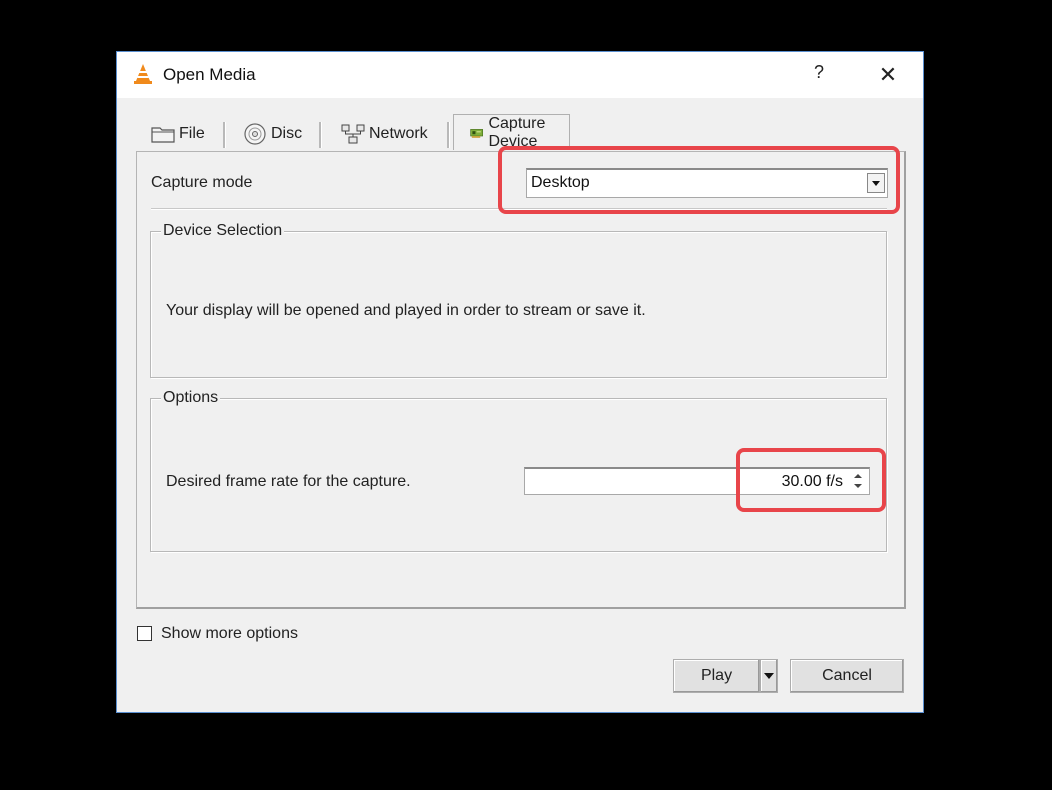 The width and height of the screenshot is (1052, 790). What do you see at coordinates (209, 74) in the screenshot?
I see `dialog-title: Open Media` at bounding box center [209, 74].